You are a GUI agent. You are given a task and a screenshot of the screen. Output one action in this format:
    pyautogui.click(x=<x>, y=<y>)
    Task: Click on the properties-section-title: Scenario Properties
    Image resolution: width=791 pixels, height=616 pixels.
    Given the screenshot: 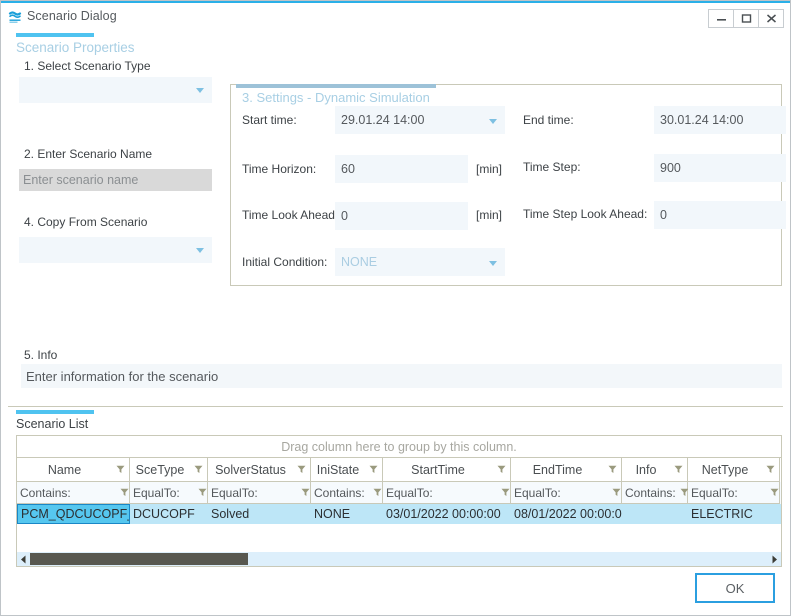 What is the action you would take?
    pyautogui.click(x=75, y=47)
    